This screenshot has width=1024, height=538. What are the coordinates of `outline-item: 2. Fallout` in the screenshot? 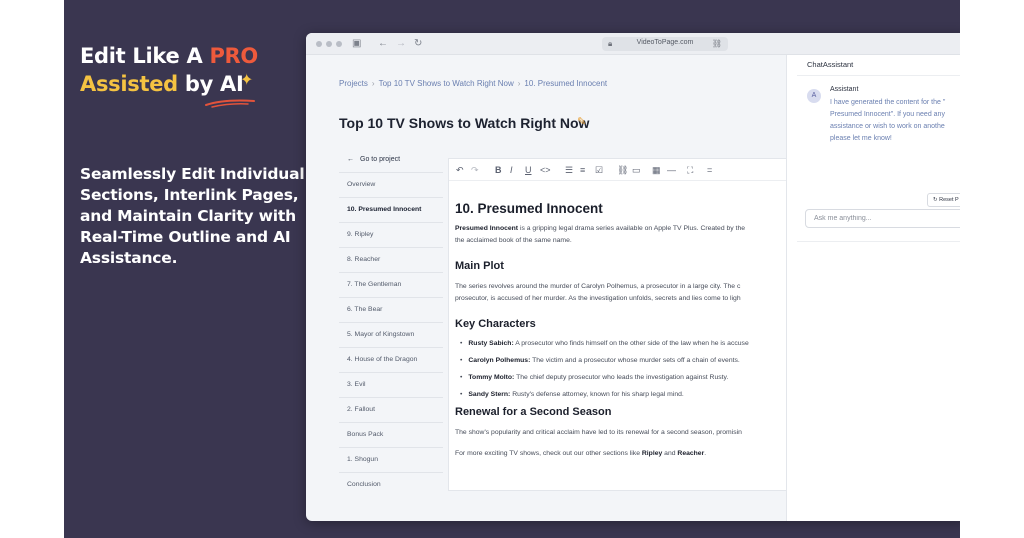 It's located at (391, 409).